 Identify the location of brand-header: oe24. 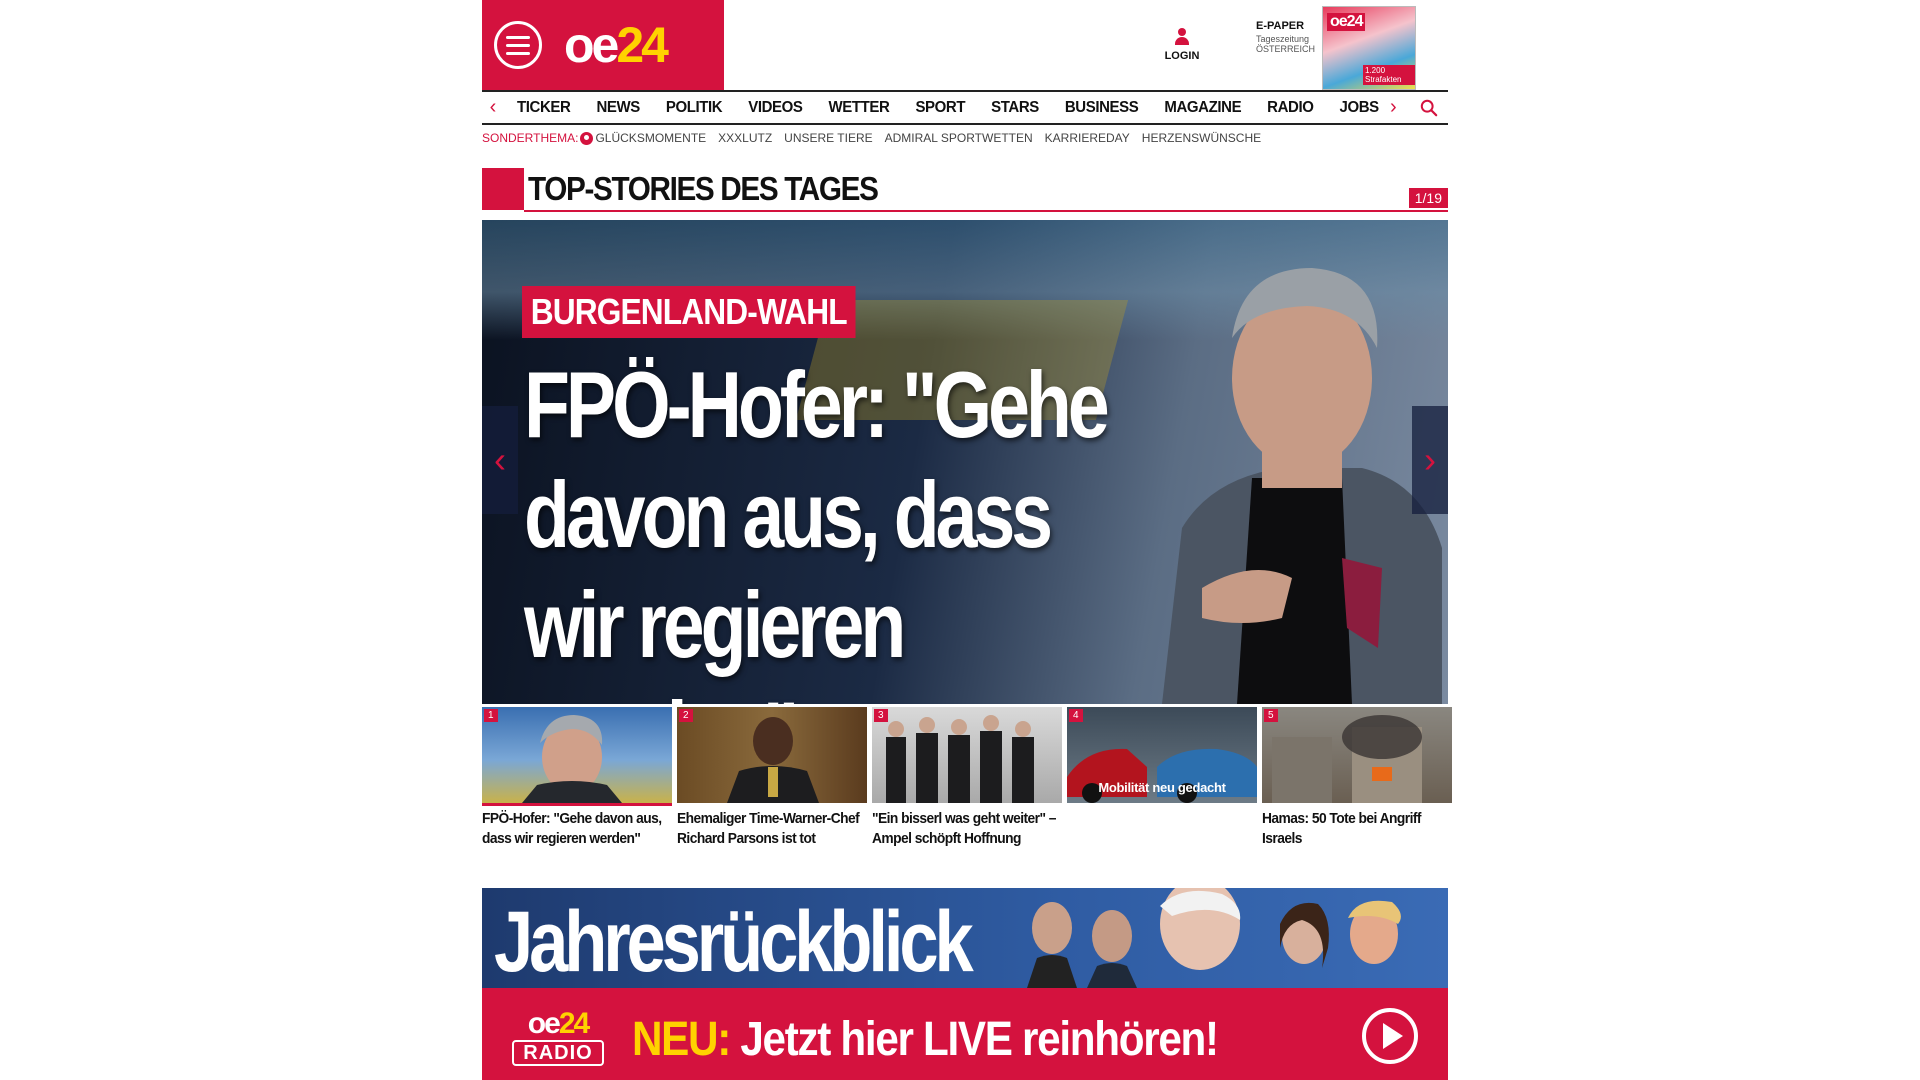
(603, 45).